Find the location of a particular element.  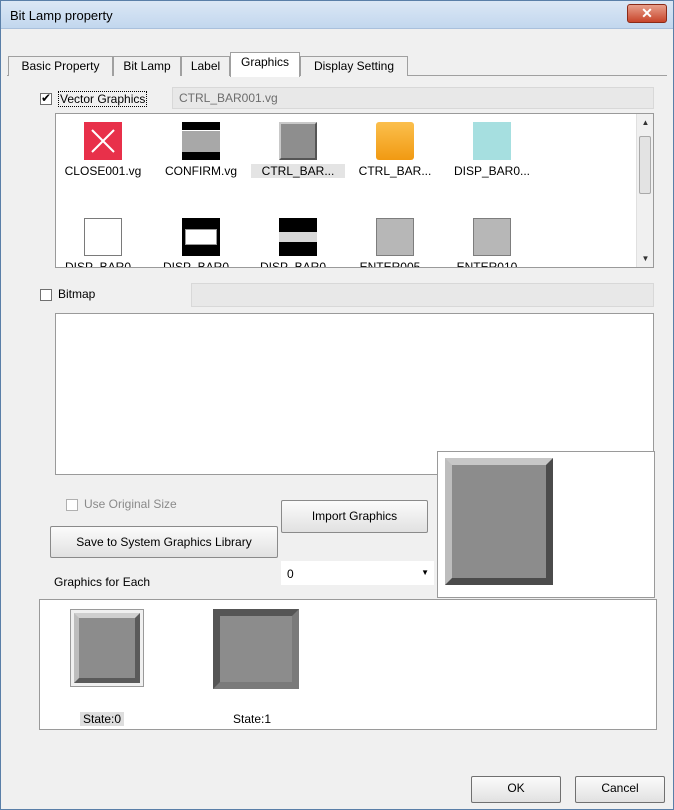

state-1-tile is located at coordinates (256, 649).